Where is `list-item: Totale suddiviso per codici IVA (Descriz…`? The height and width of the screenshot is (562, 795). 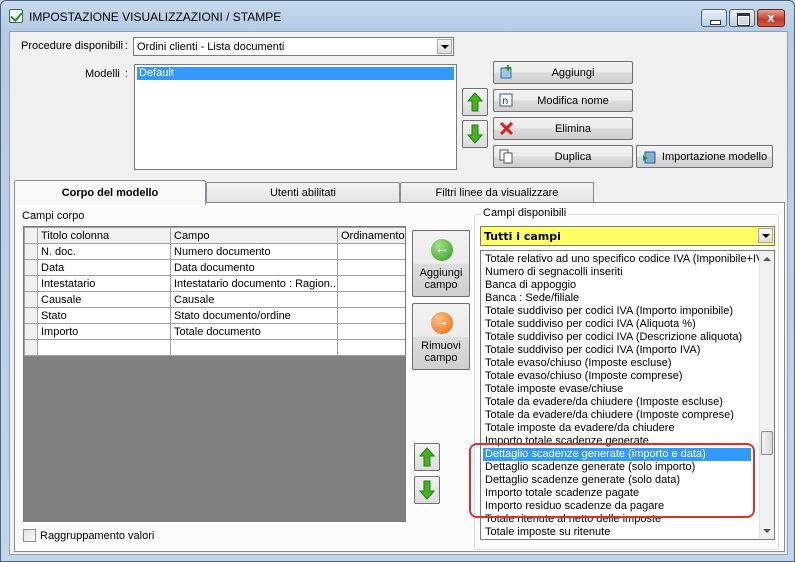 list-item: Totale suddiviso per codici IVA (Descriz… is located at coordinates (613, 337).